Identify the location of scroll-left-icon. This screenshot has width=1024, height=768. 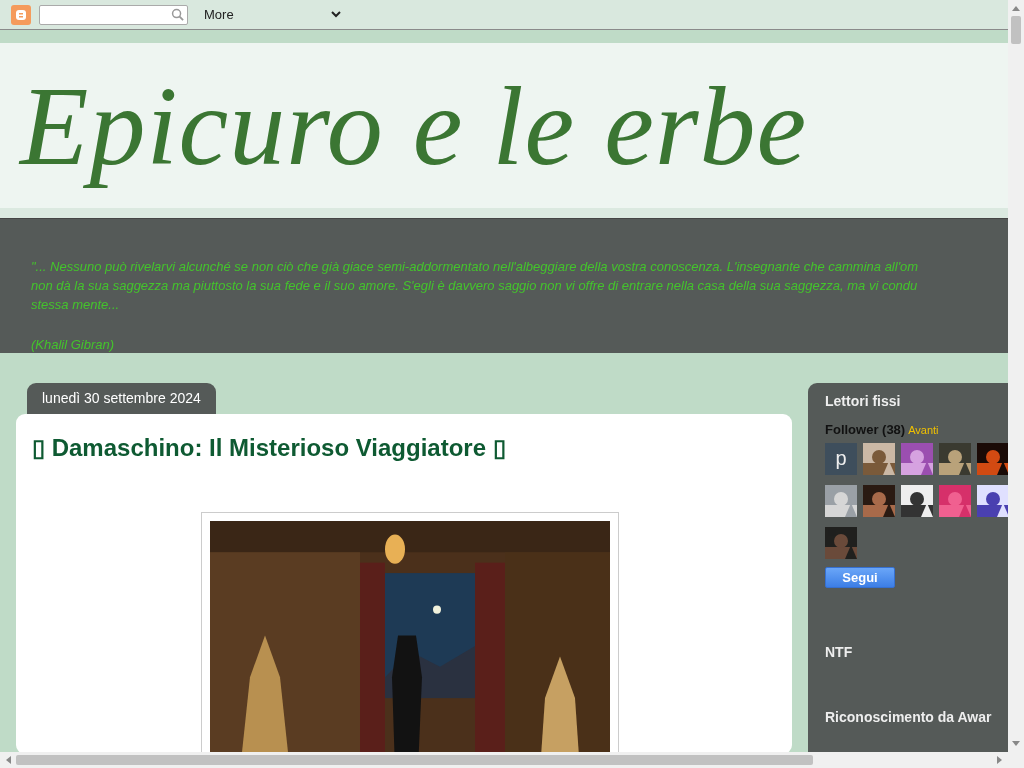
(8, 760).